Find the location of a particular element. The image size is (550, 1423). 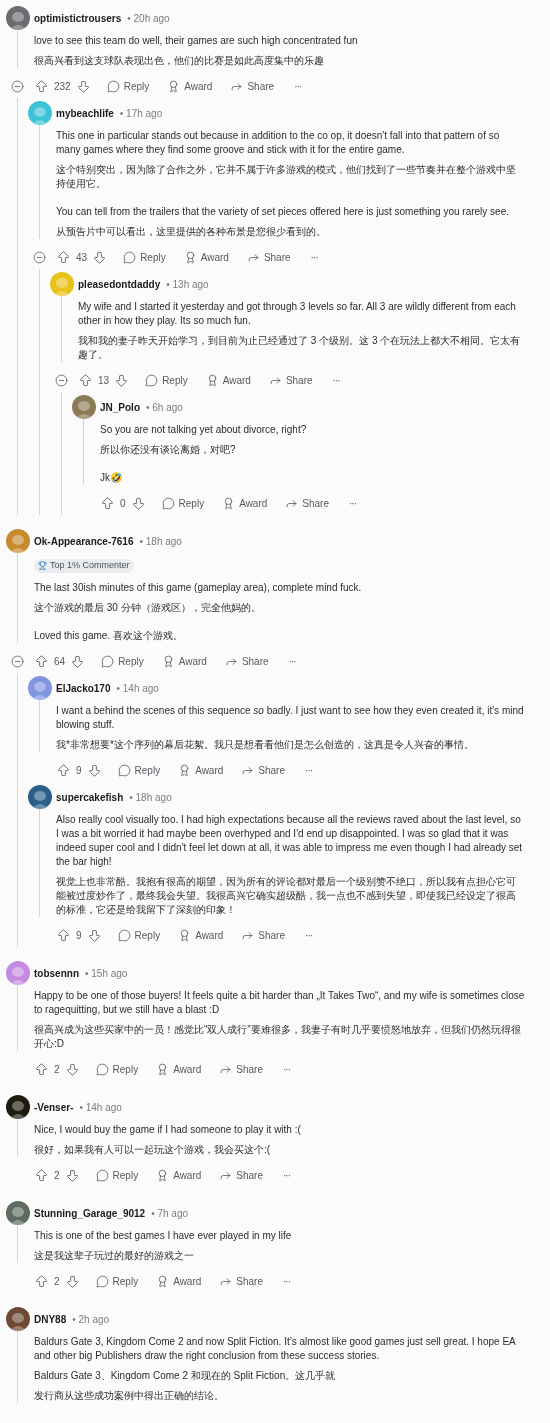

comment-text: 这个特别突出，因为除了合作之外，它并不属于许多游戏的模式，他们找到了一些节奏并在整个游戏中坚持使用它。 is located at coordinates (286, 177).